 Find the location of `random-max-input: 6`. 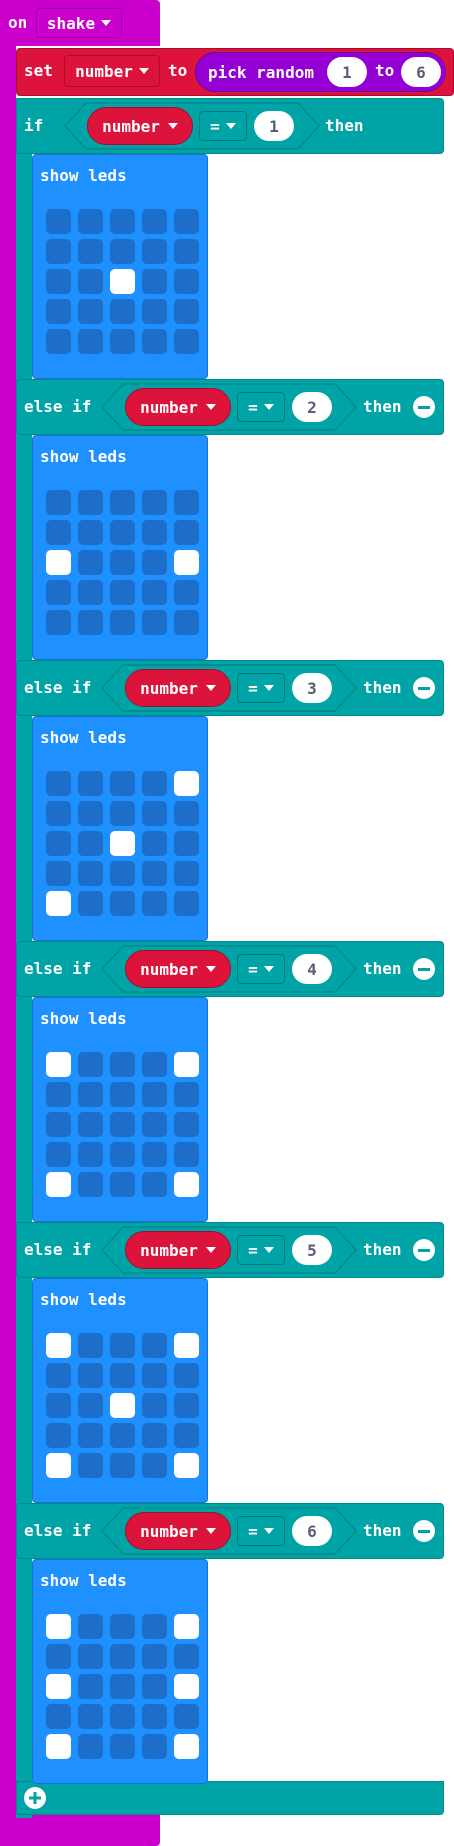

random-max-input: 6 is located at coordinates (421, 72).